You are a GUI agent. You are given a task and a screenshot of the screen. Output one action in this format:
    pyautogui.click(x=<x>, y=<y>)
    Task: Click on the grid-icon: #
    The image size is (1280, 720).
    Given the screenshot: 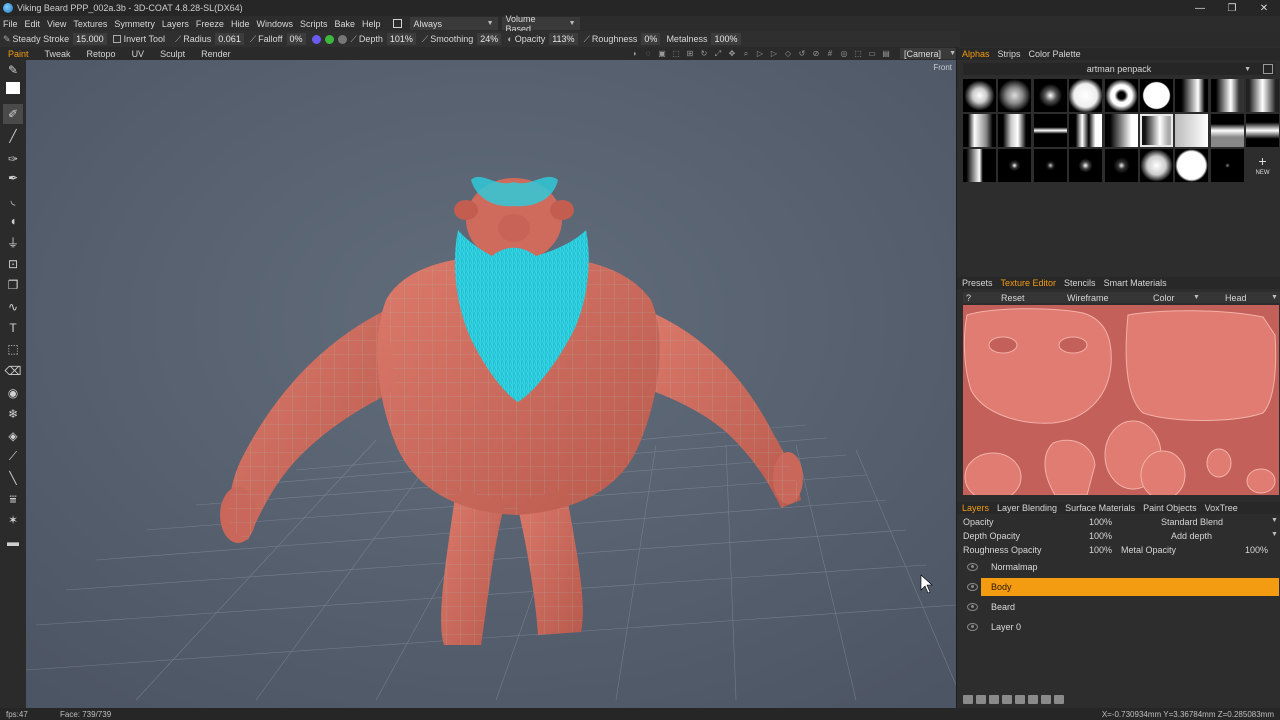 What is the action you would take?
    pyautogui.click(x=830, y=53)
    